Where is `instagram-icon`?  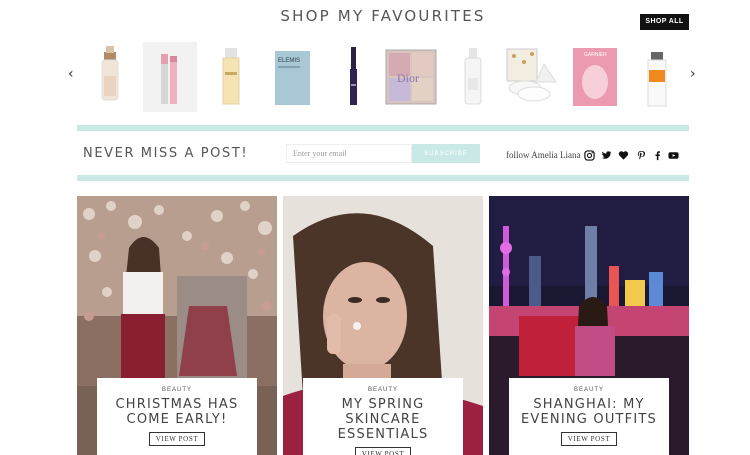 instagram-icon is located at coordinates (589, 155).